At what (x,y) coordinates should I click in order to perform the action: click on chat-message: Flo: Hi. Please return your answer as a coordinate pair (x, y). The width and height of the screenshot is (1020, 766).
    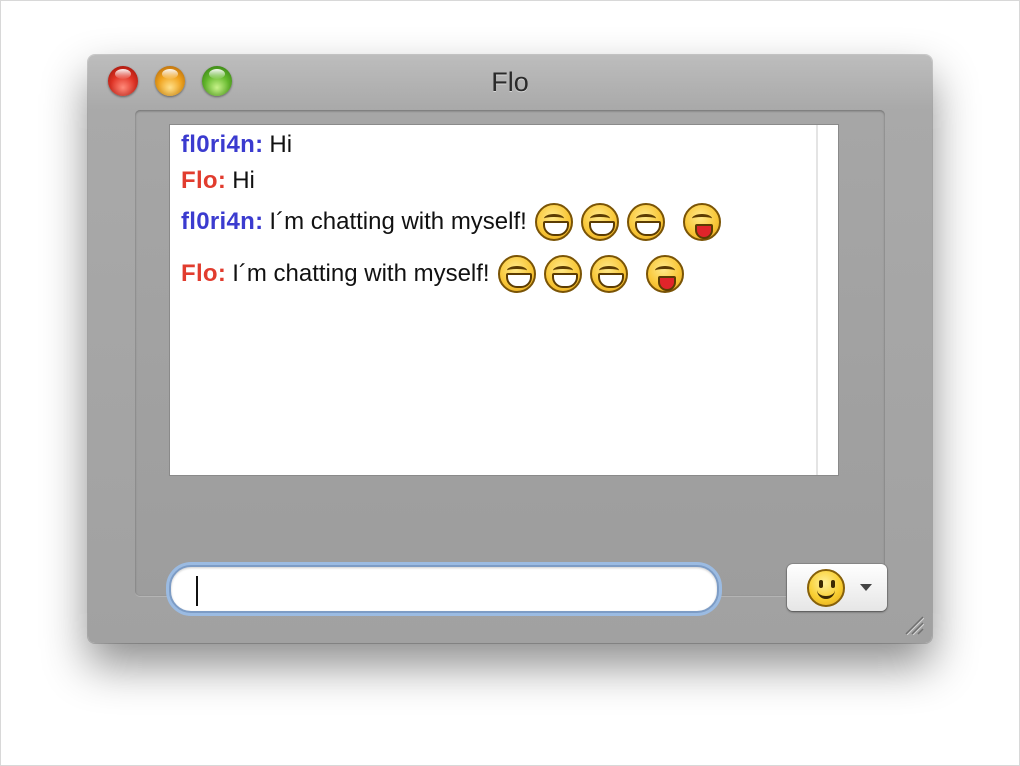
    Looking at the image, I should click on (218, 181).